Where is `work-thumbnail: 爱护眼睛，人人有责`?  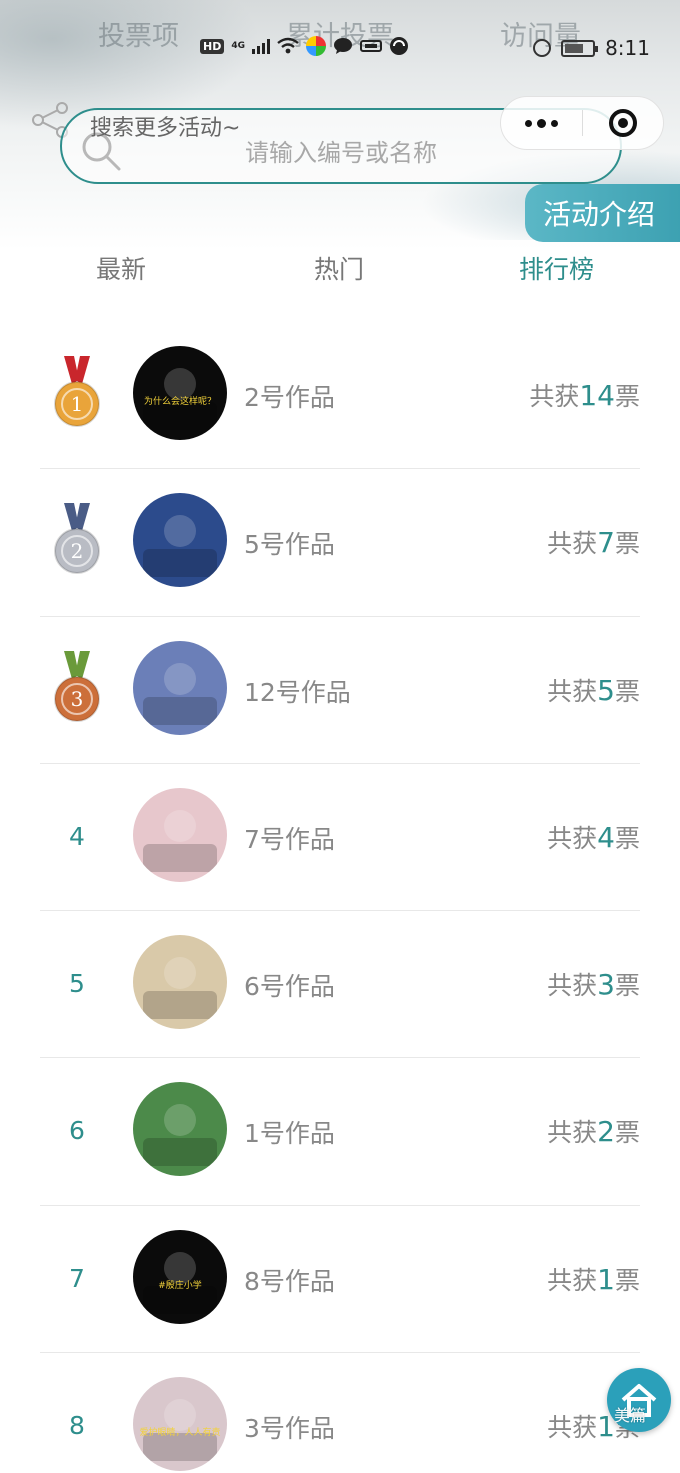 work-thumbnail: 爱护眼睛，人人有责 is located at coordinates (180, 1424).